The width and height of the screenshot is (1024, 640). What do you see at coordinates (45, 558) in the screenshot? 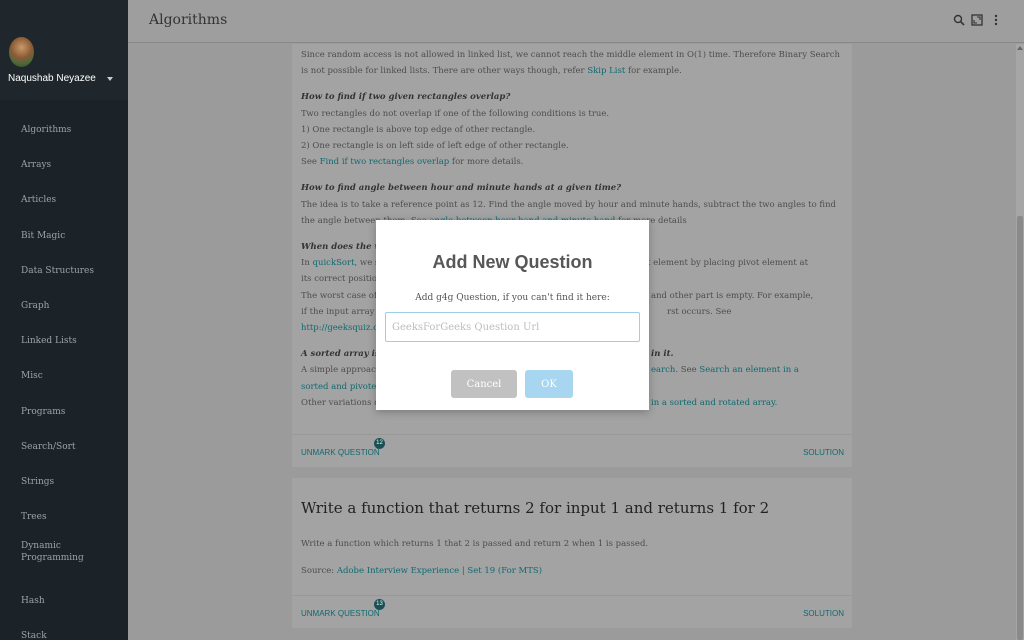
I see `sidebar-item-dynamic-programming: Dynamic Programming` at bounding box center [45, 558].